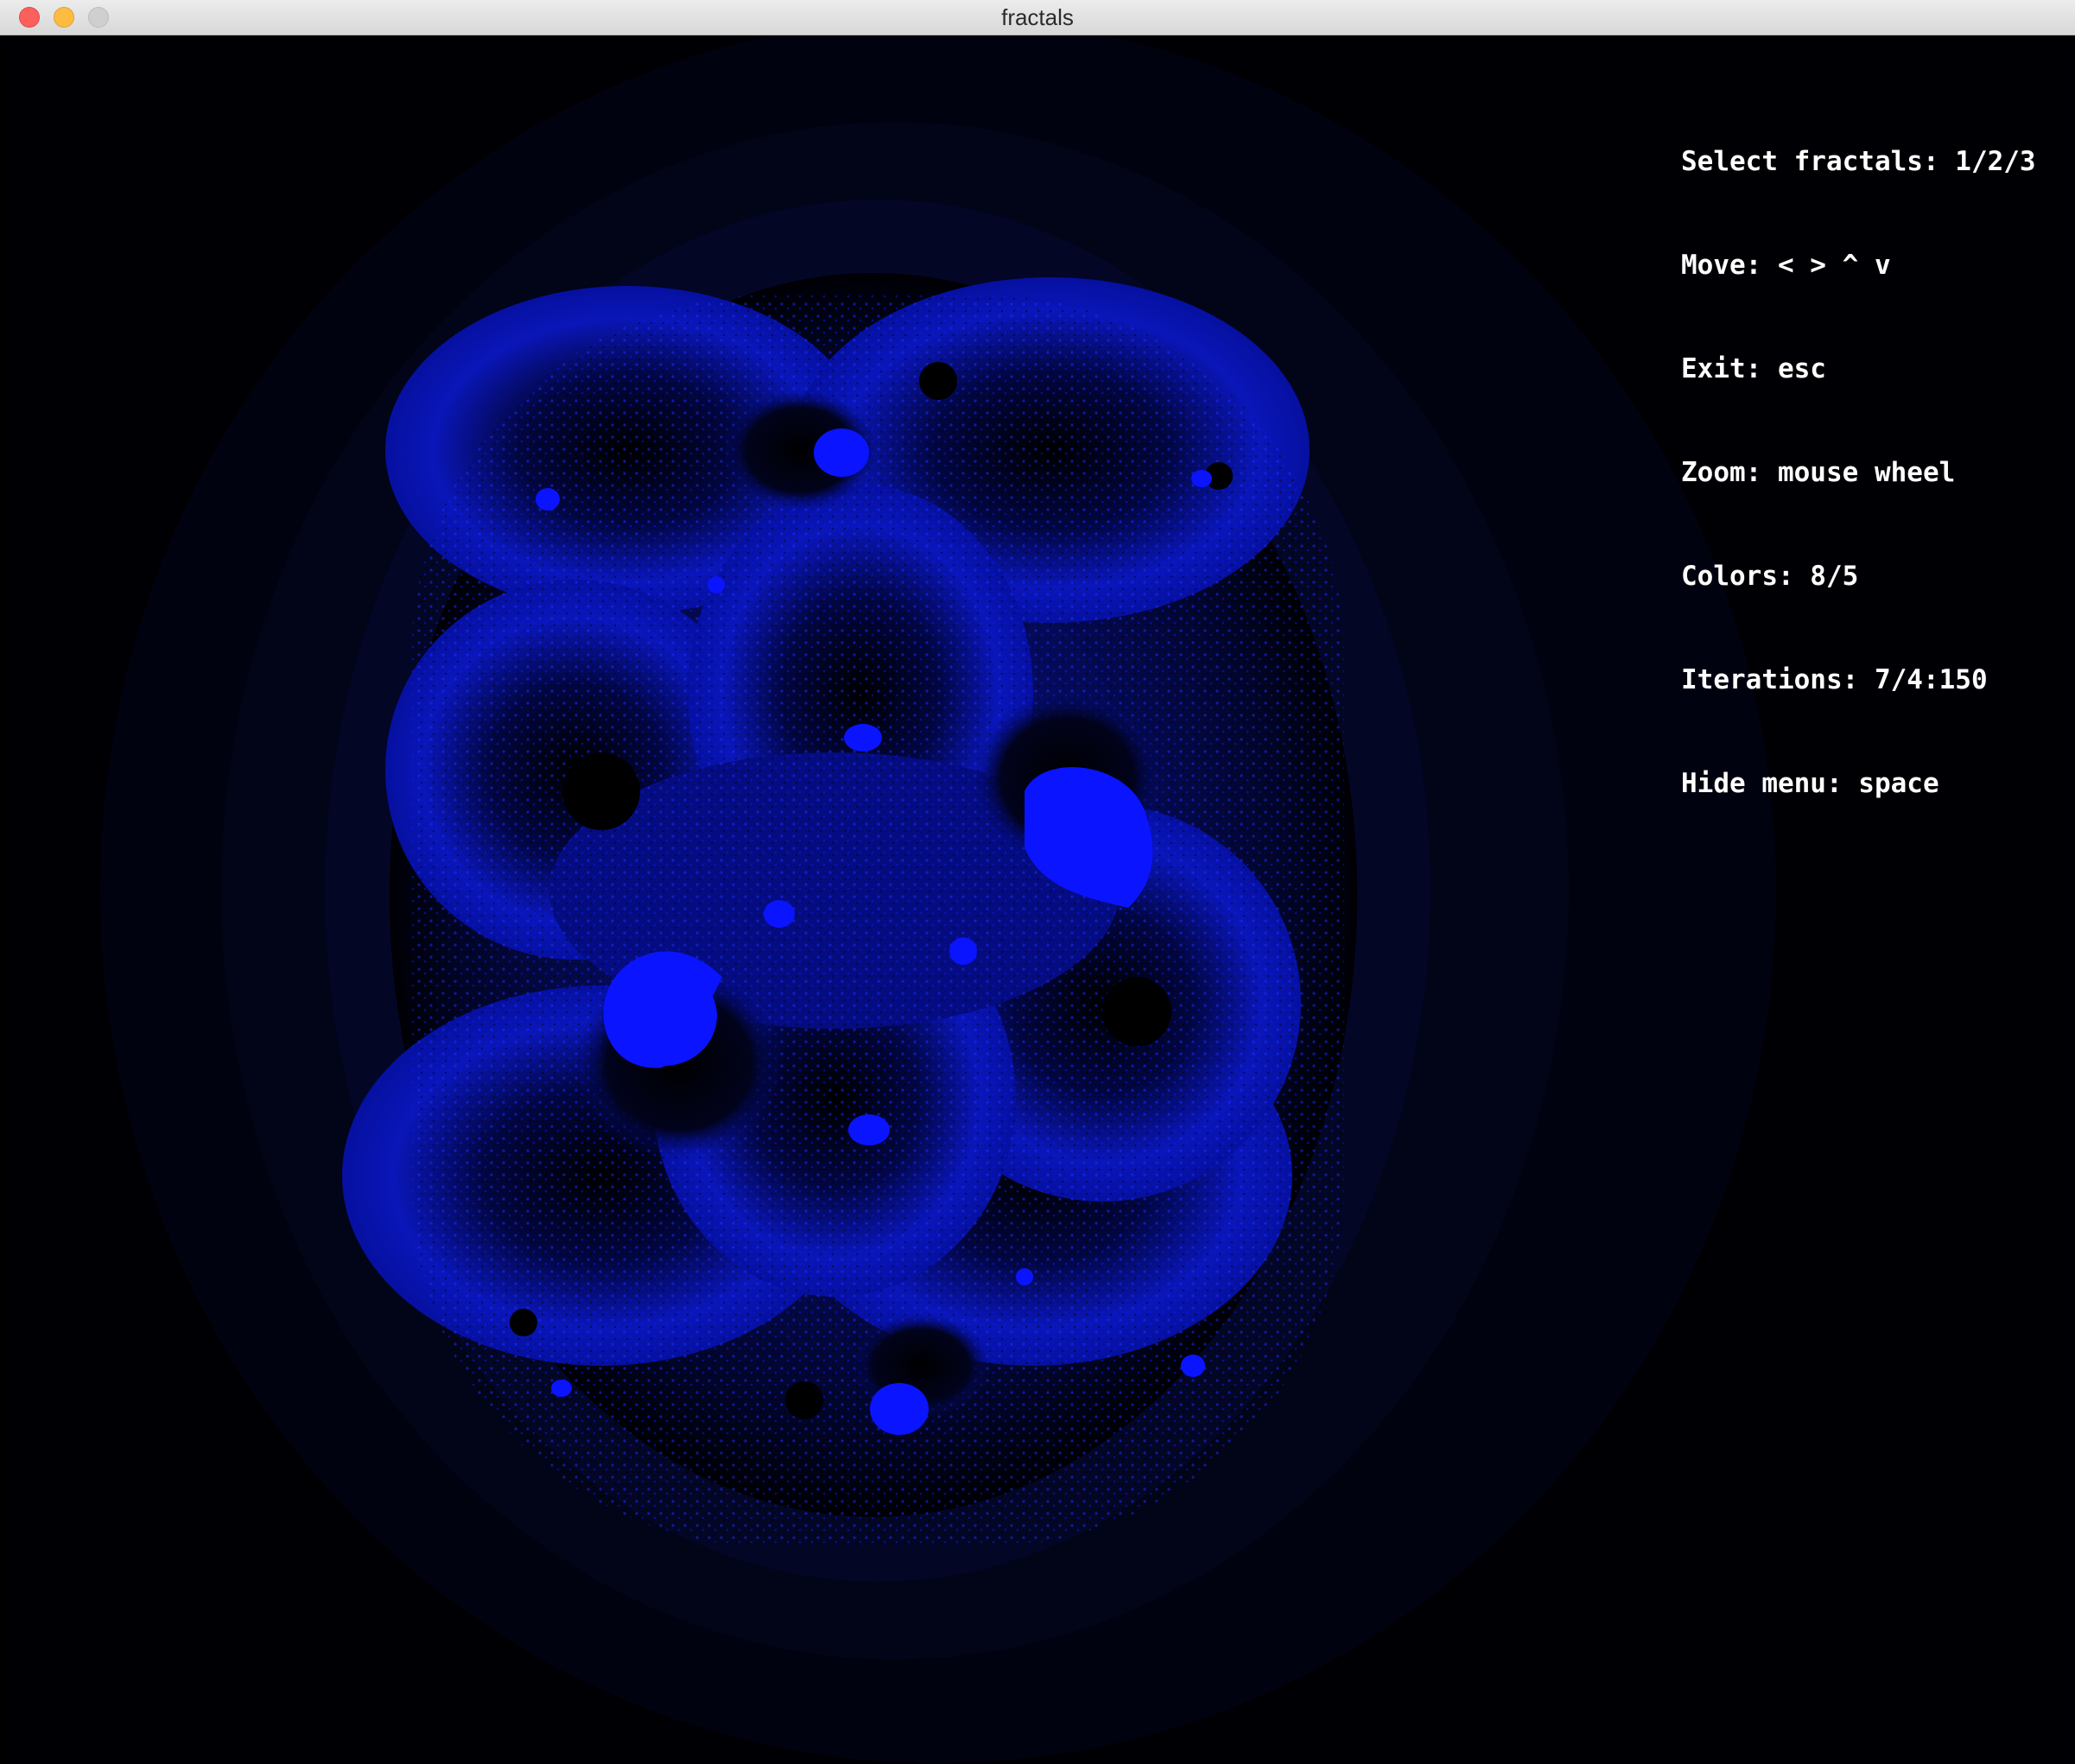 This screenshot has width=2075, height=1764. Describe the element at coordinates (1786, 265) in the screenshot. I see `menu-line-move: Move: < > ^ v` at that location.